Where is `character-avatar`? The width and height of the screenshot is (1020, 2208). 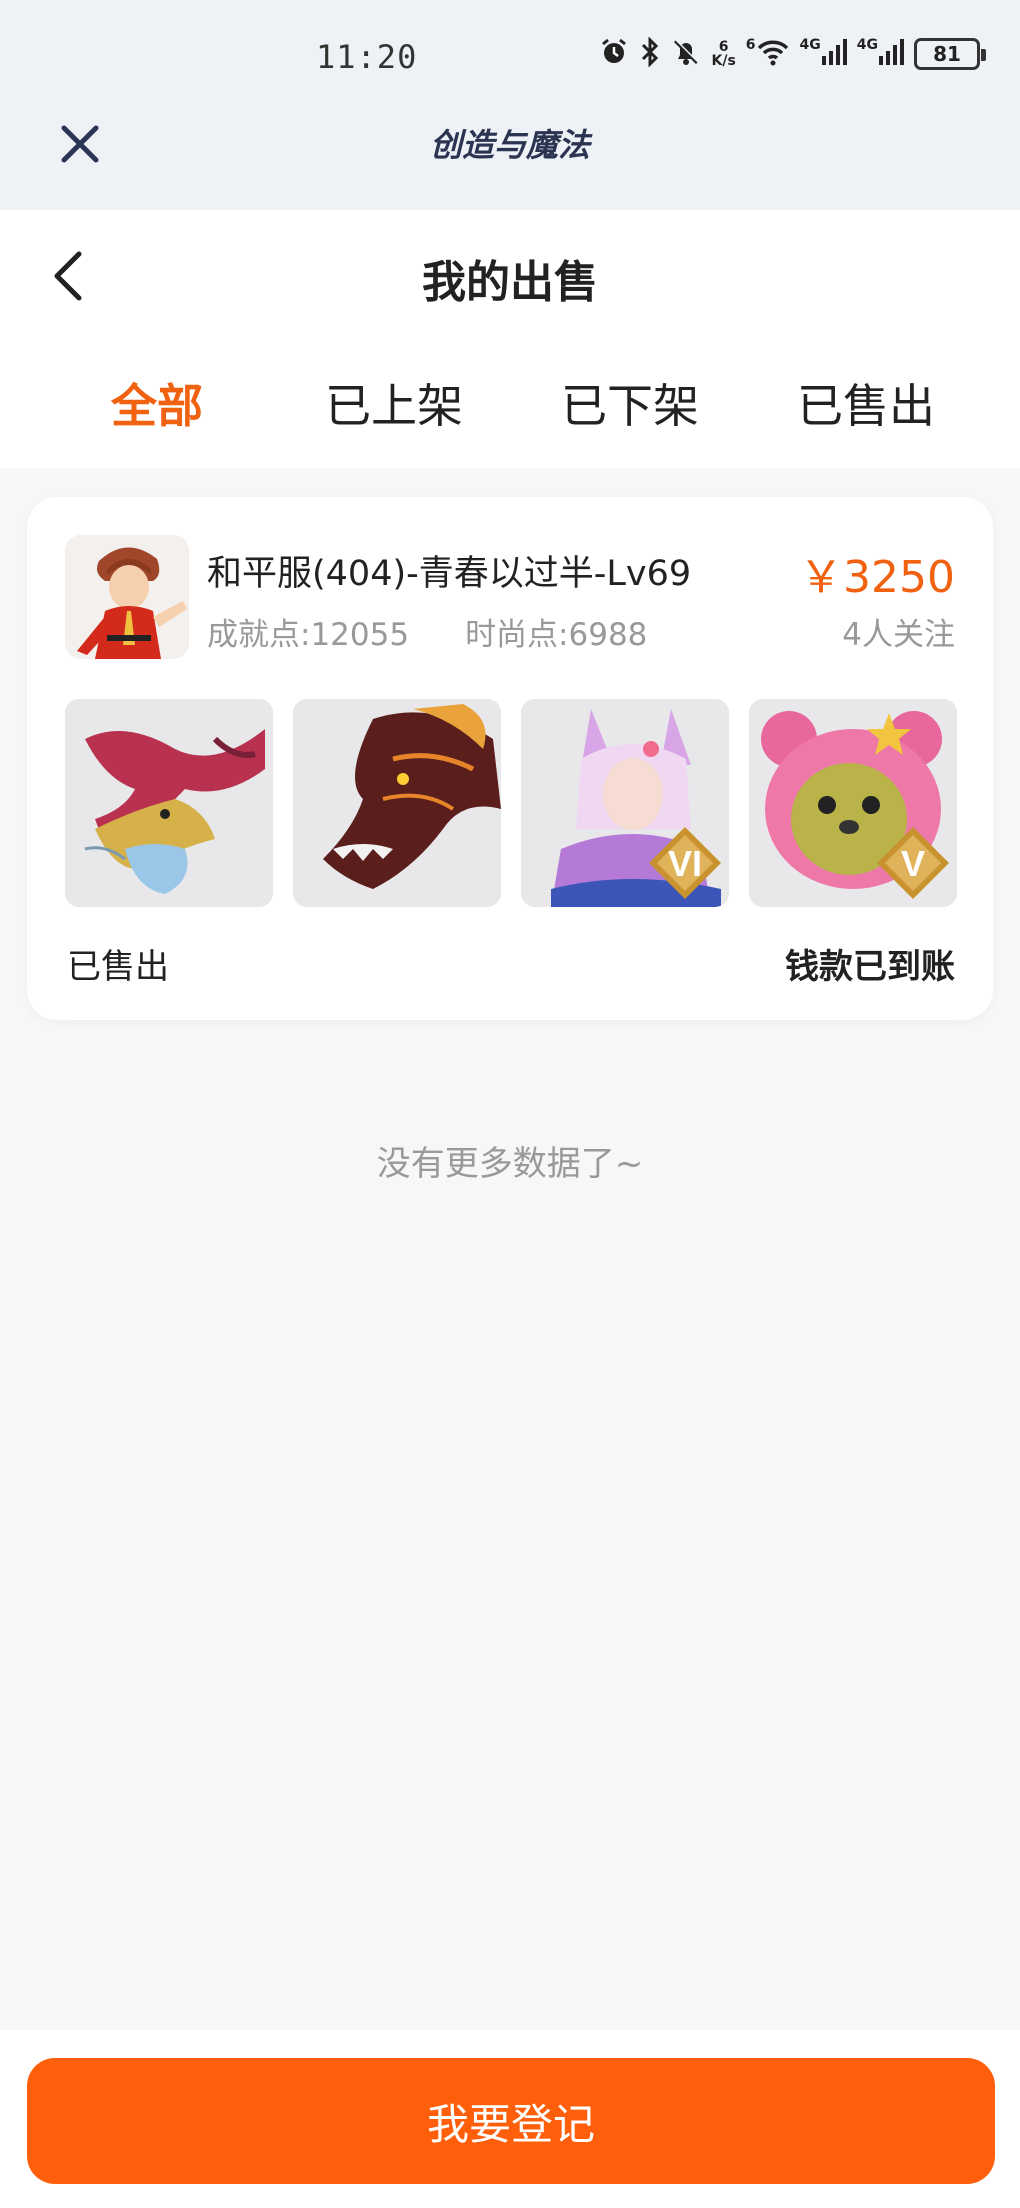
character-avatar is located at coordinates (127, 597).